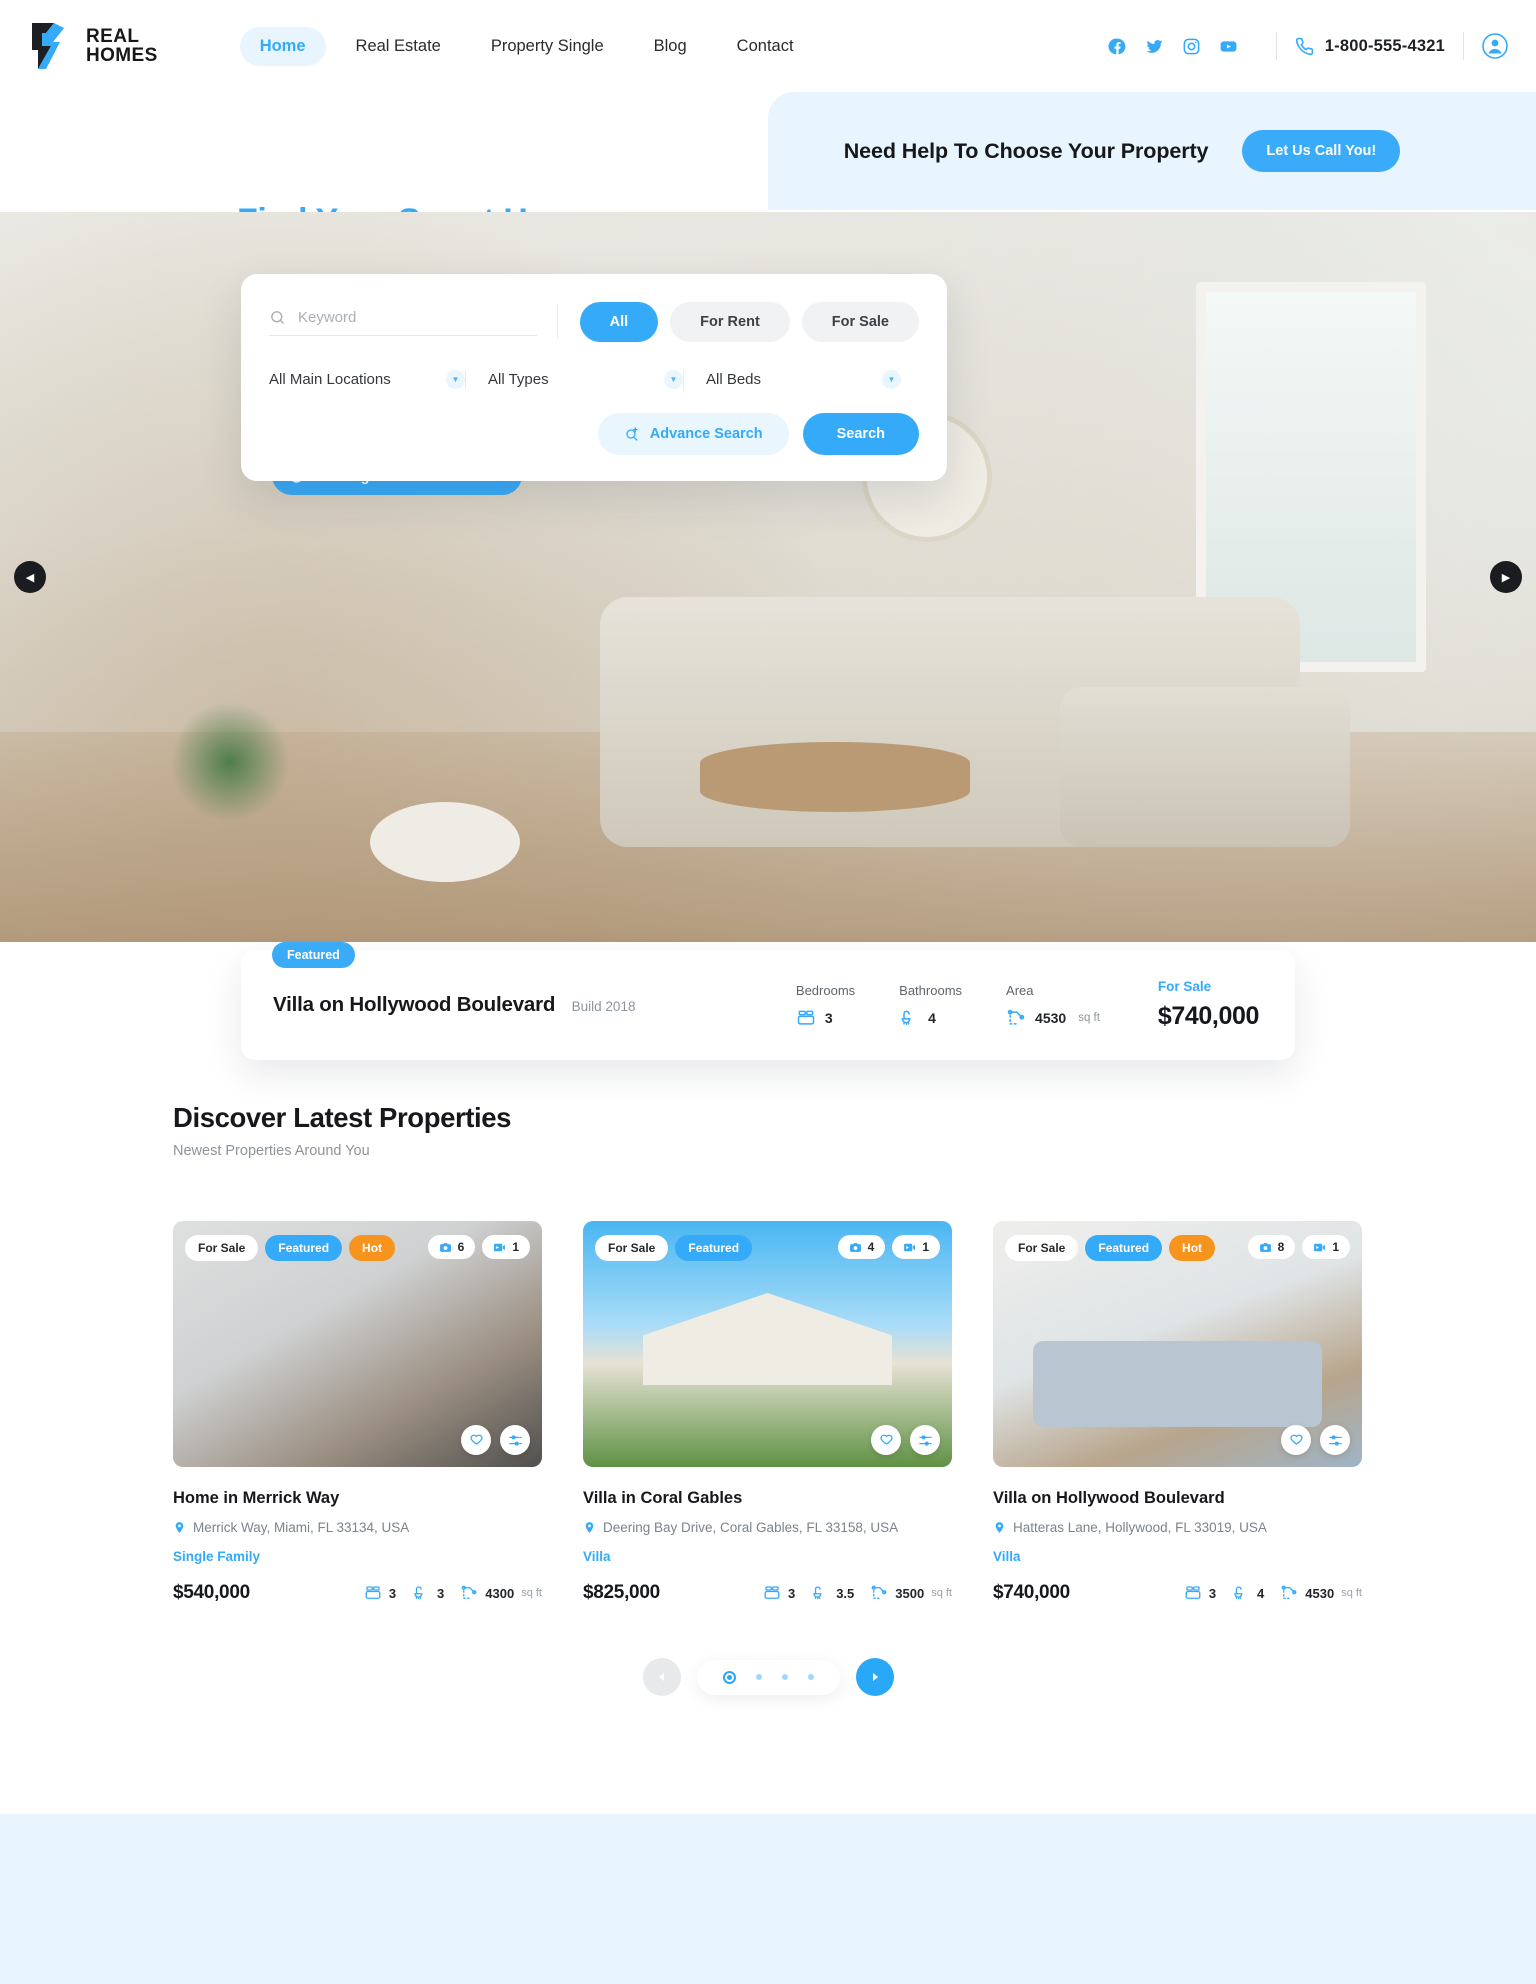  I want to click on carousel-dots, so click(768, 1677).